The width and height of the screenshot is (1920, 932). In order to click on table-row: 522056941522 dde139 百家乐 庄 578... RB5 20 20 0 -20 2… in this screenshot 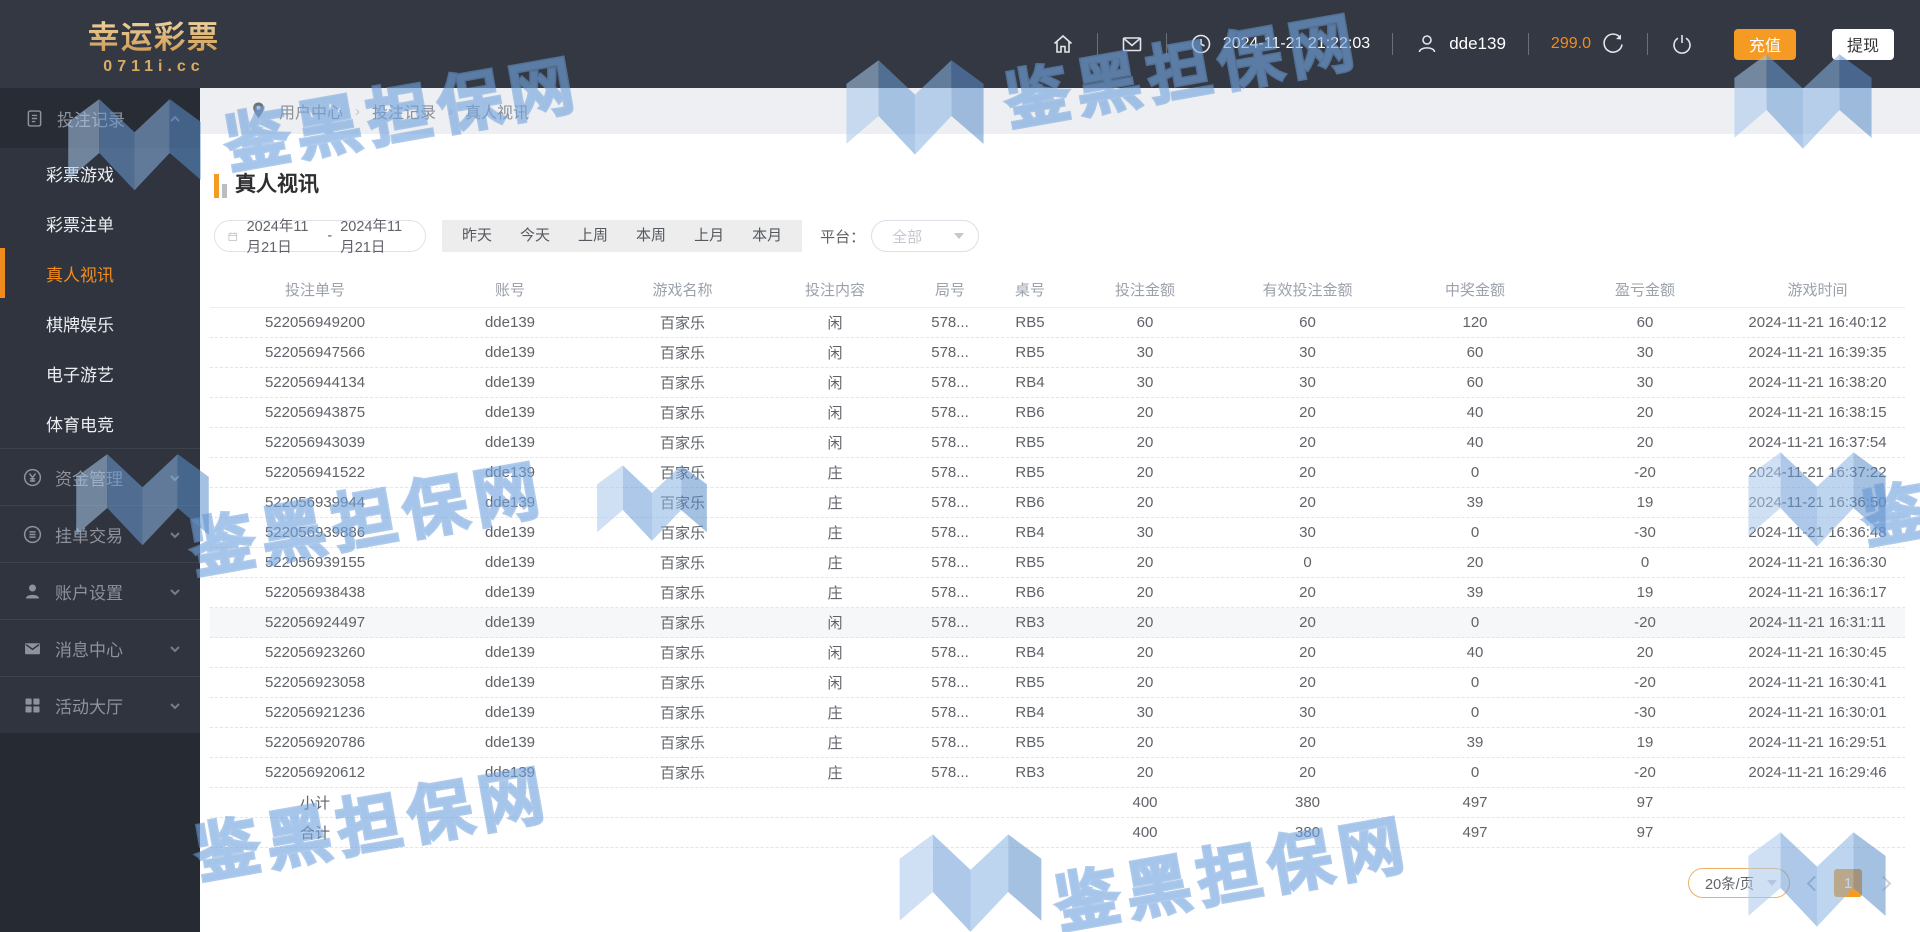, I will do `click(1057, 473)`.